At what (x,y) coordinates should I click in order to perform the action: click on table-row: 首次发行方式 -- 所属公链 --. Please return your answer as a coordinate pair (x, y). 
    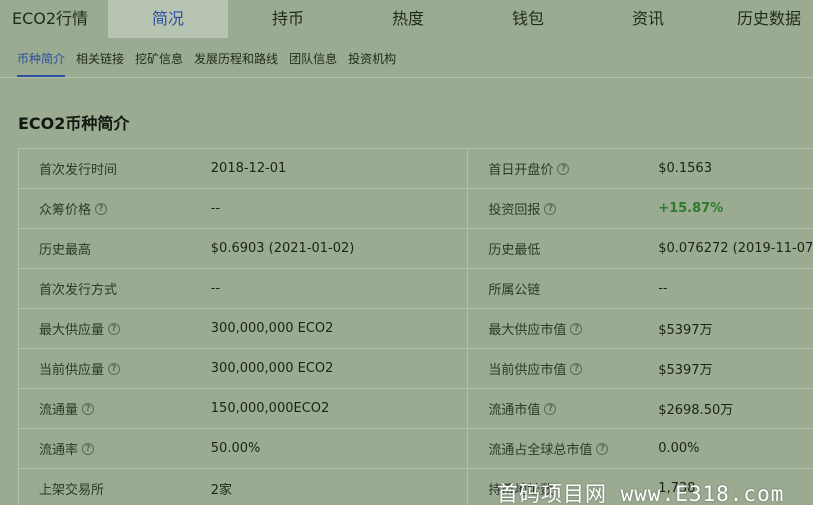
    Looking at the image, I should click on (416, 289).